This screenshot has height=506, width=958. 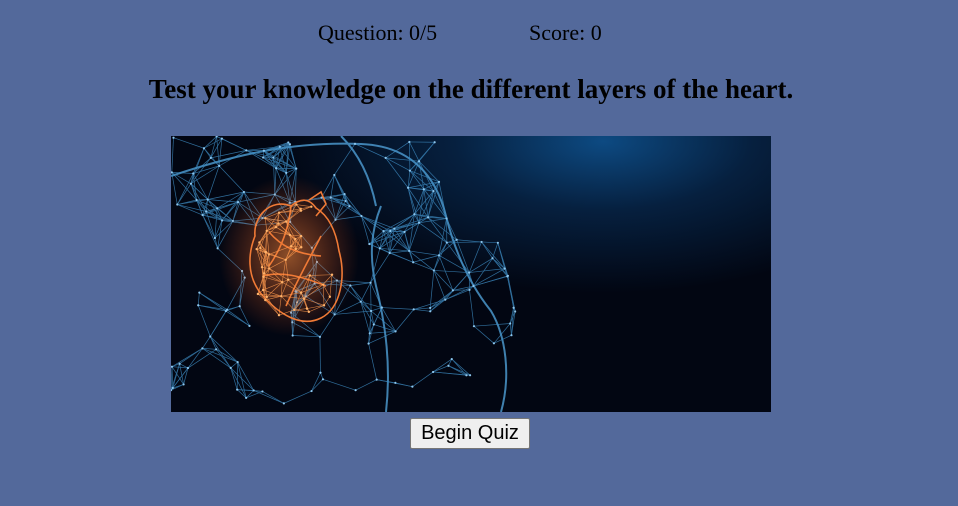 I want to click on score-counter: Score: 0, so click(x=565, y=32).